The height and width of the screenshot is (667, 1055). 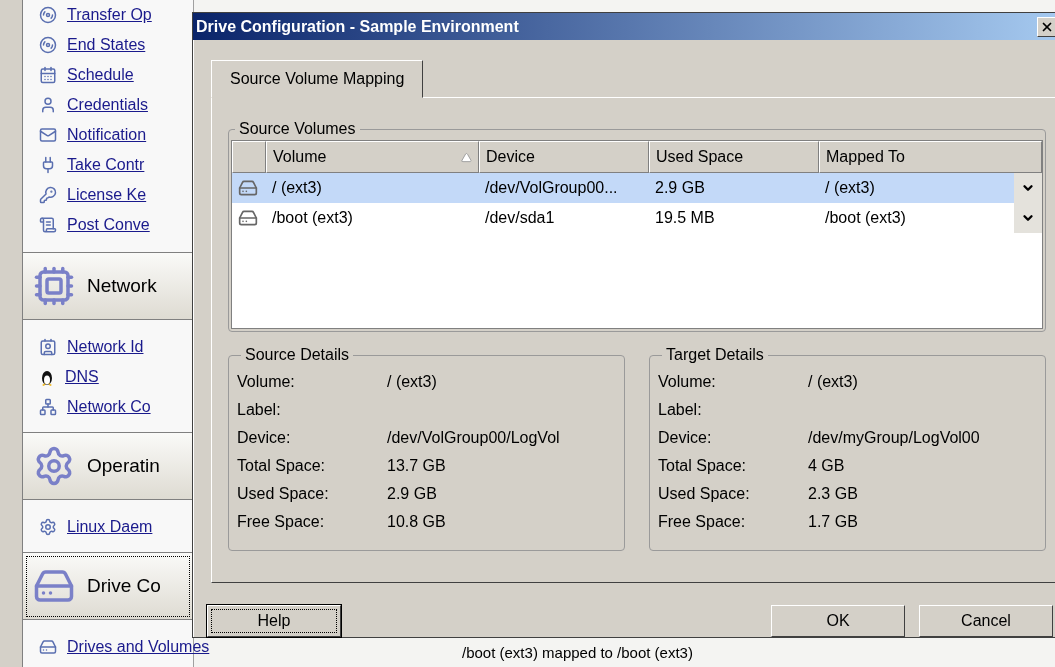 What do you see at coordinates (48, 407) in the screenshot?
I see `network-icon` at bounding box center [48, 407].